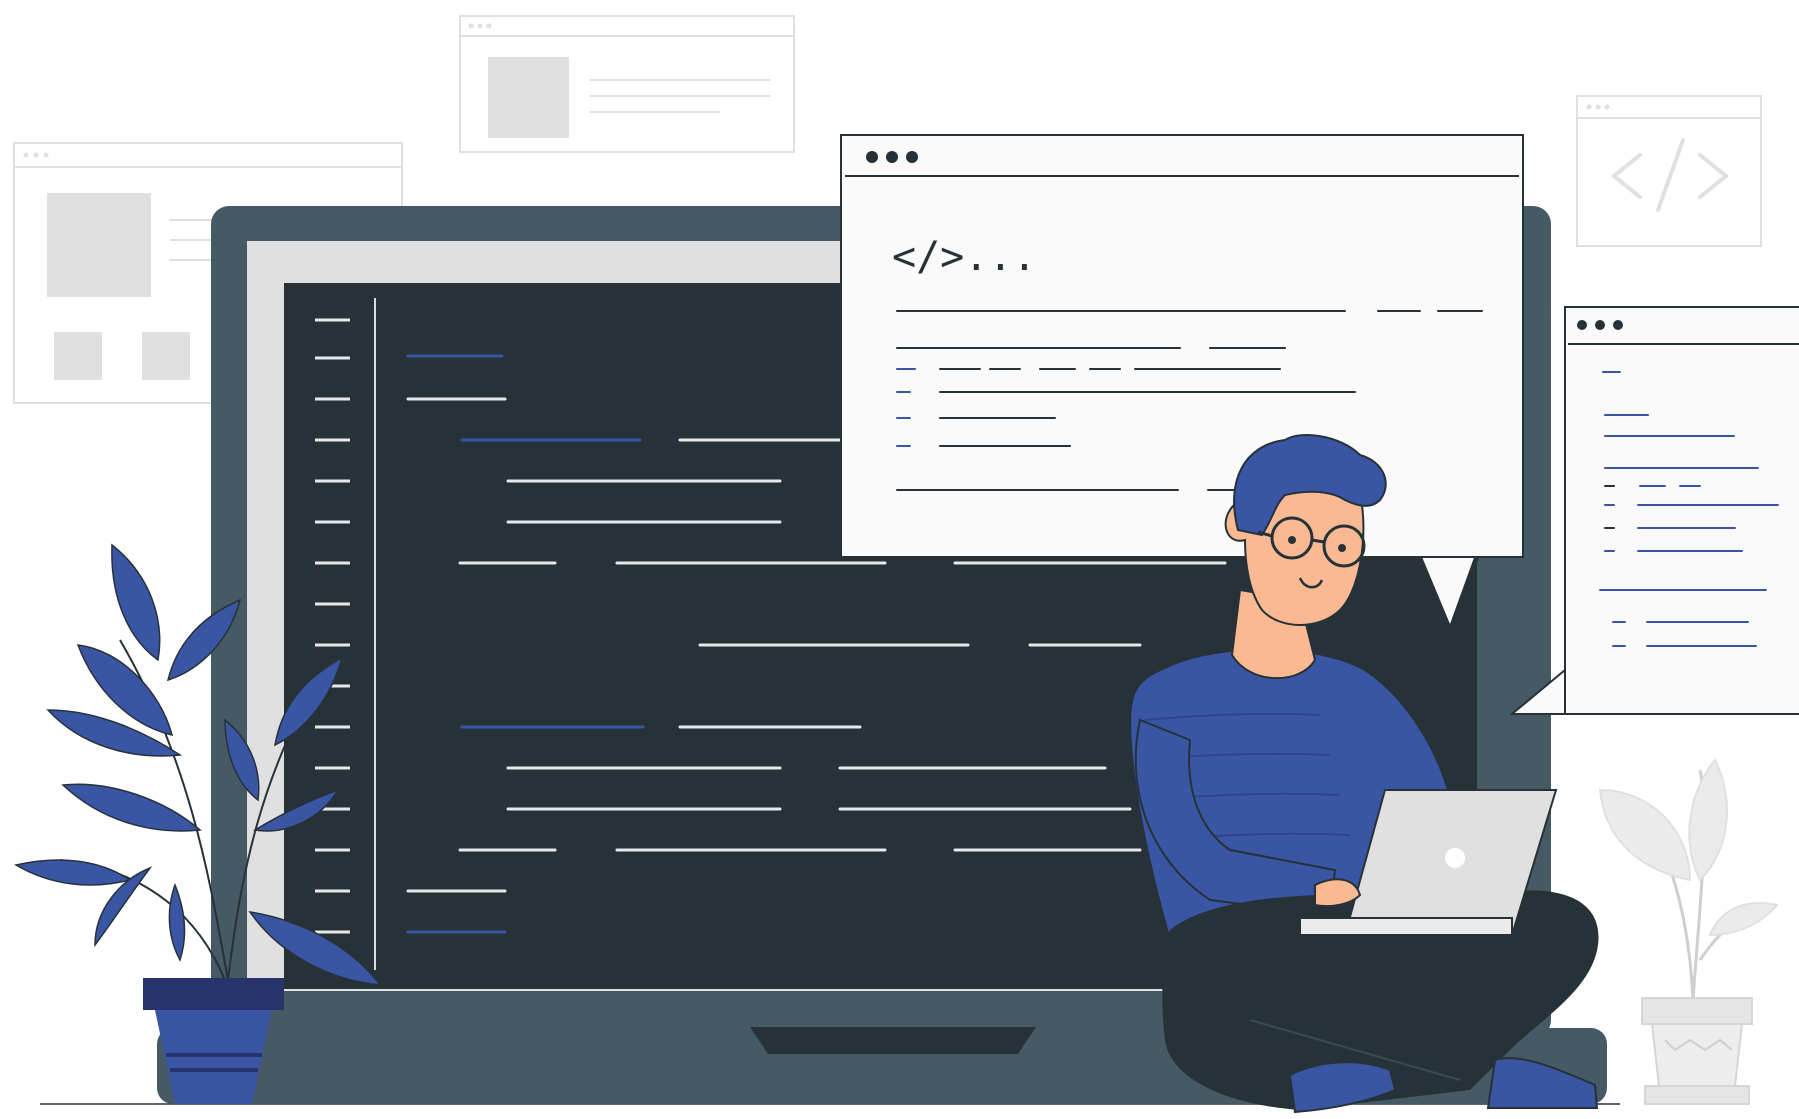 The image size is (1799, 1119). What do you see at coordinates (1669, 171) in the screenshot?
I see `ghost-window-code` at bounding box center [1669, 171].